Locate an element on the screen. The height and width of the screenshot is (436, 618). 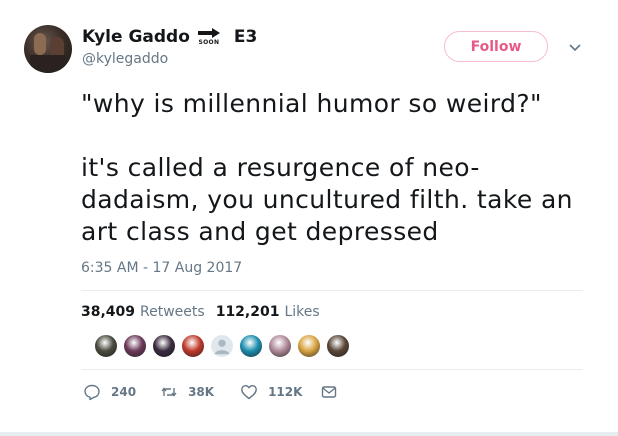
tweet-timestamp: 6:35 AM - 17 Aug 2017 is located at coordinates (161, 268).